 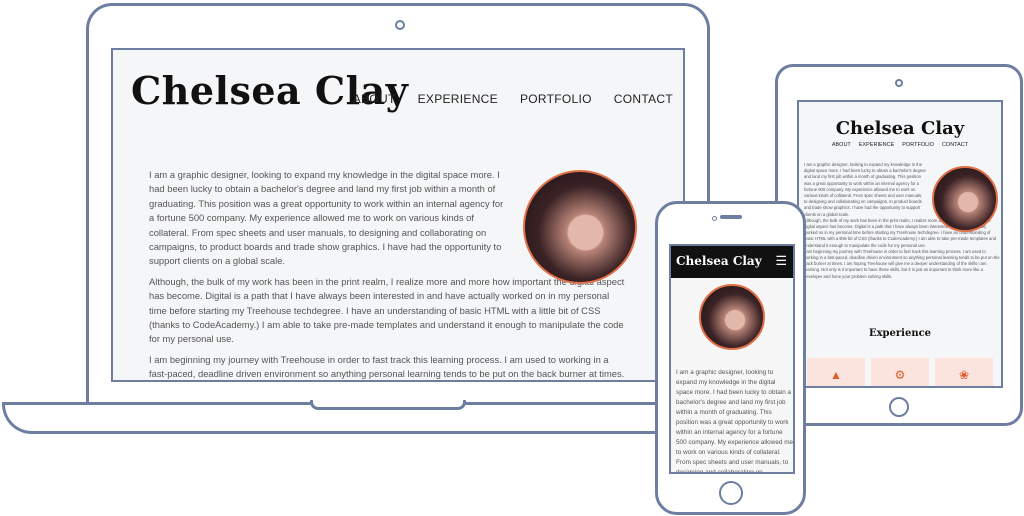 I want to click on nav-portfolio: PORTFOLIO, so click(x=556, y=99).